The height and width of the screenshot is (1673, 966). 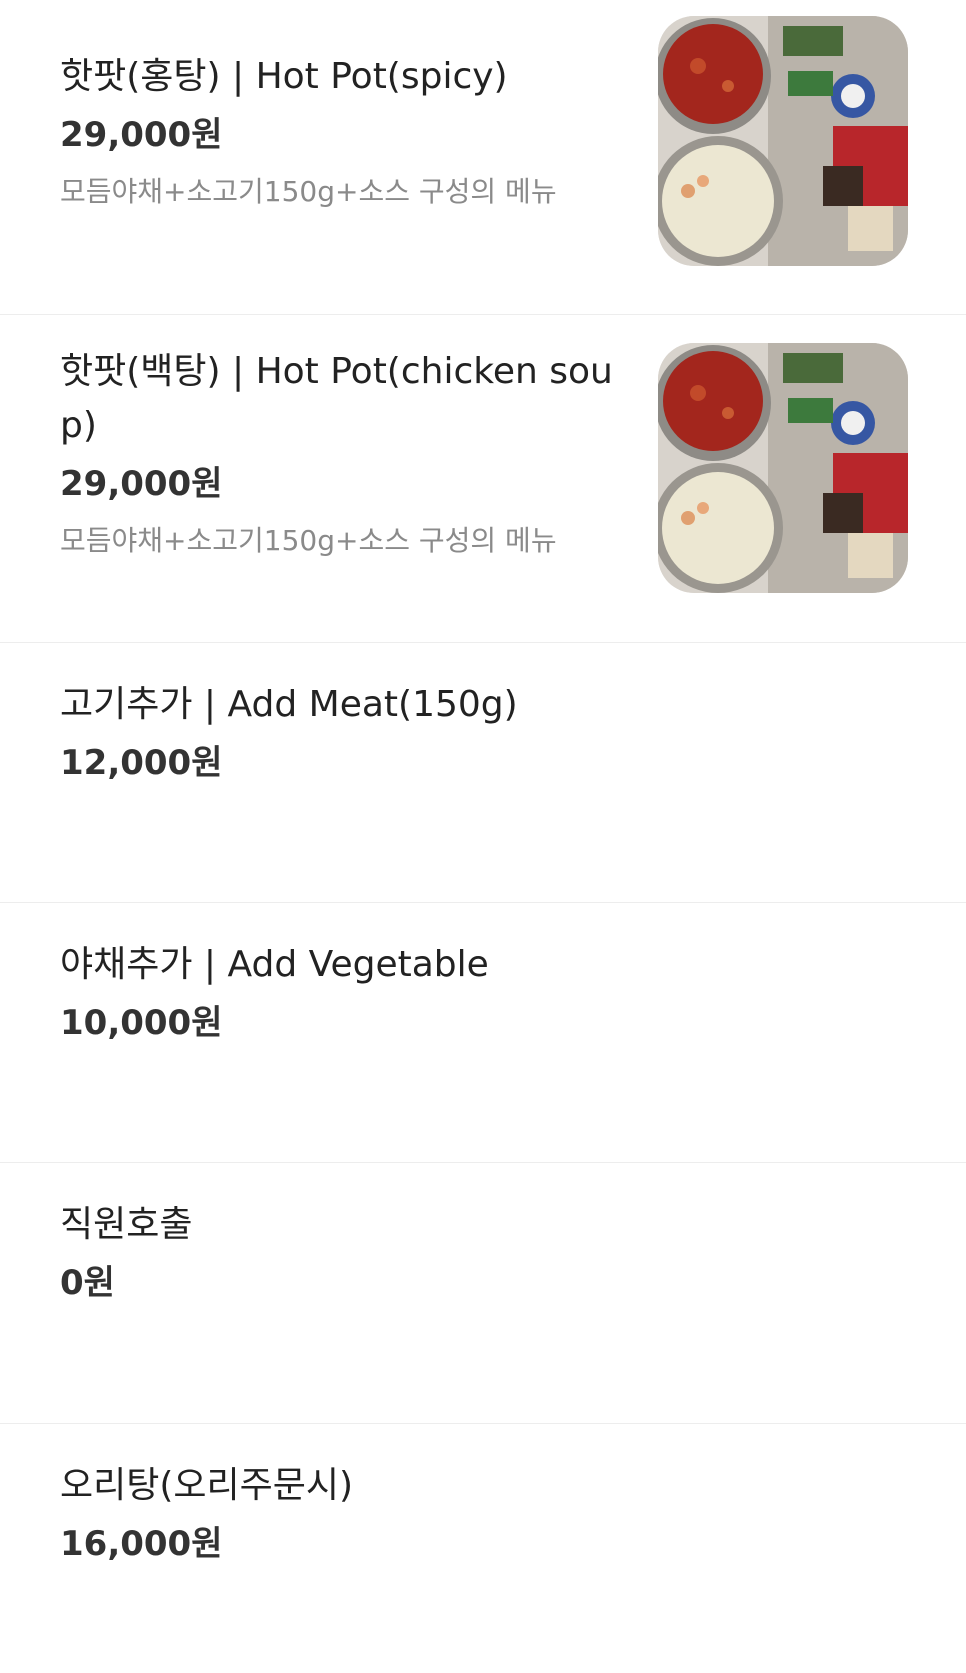 I want to click on menu-item-price: 0원, so click(x=87, y=1283).